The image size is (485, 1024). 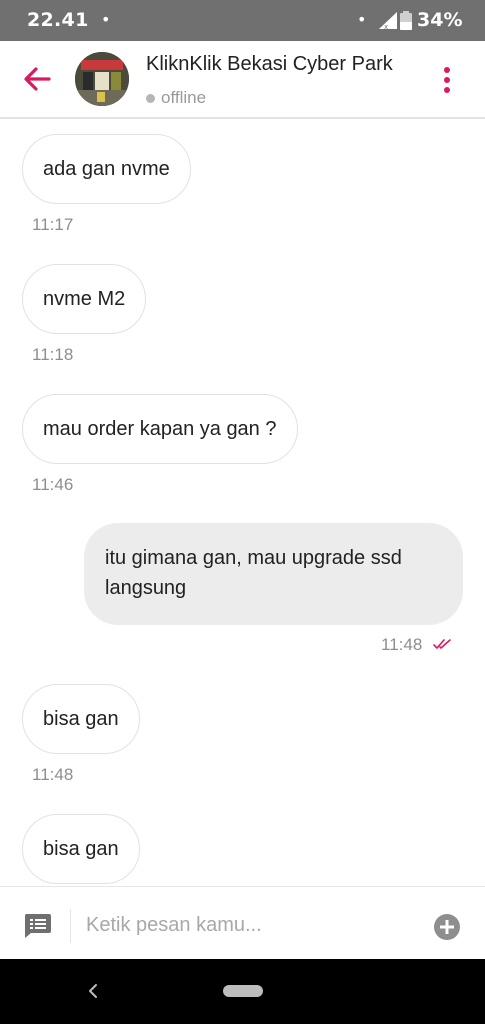 What do you see at coordinates (386, 26) in the screenshot?
I see `svg-text: x` at bounding box center [386, 26].